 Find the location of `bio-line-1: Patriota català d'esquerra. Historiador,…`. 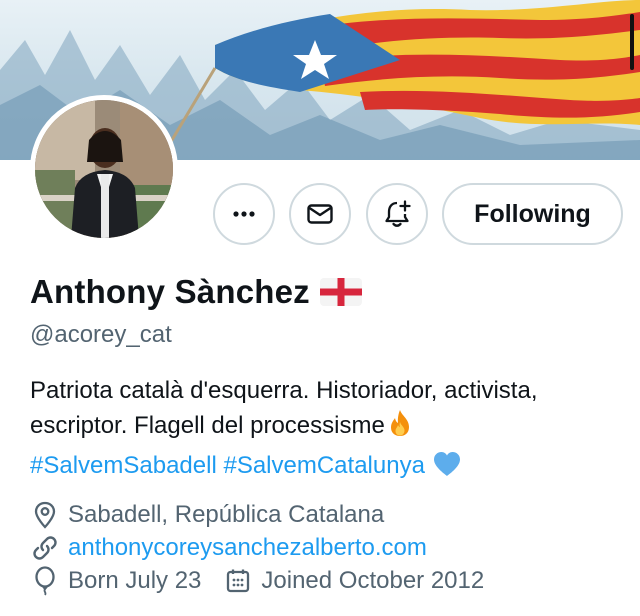

bio-line-1: Patriota català d'esquerra. Historiador,… is located at coordinates (284, 390).